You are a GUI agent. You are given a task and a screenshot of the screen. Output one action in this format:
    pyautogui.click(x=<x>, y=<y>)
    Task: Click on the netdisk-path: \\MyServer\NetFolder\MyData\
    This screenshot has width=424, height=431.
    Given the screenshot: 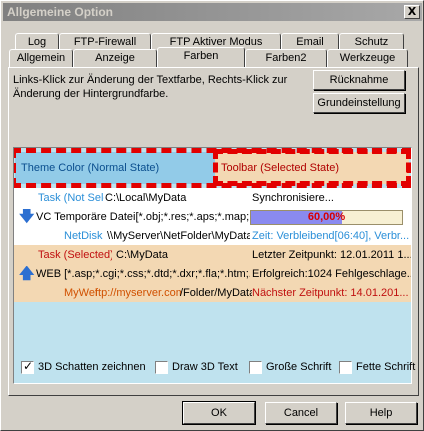 What is the action you would take?
    pyautogui.click(x=178, y=236)
    